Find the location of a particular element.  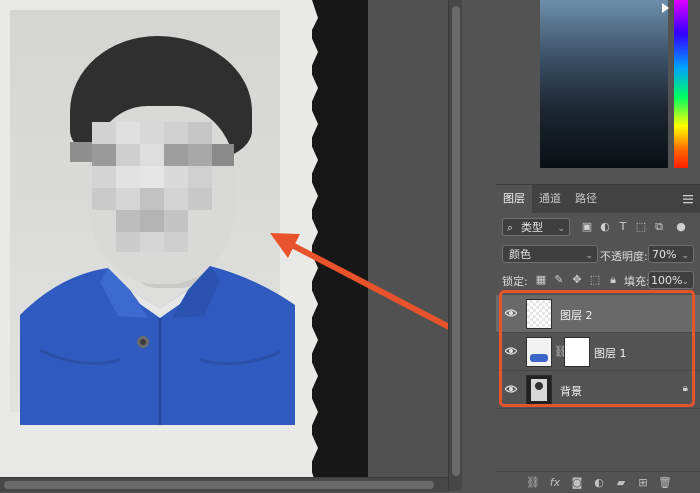

blend-mode-value: 颜色 is located at coordinates (520, 254).